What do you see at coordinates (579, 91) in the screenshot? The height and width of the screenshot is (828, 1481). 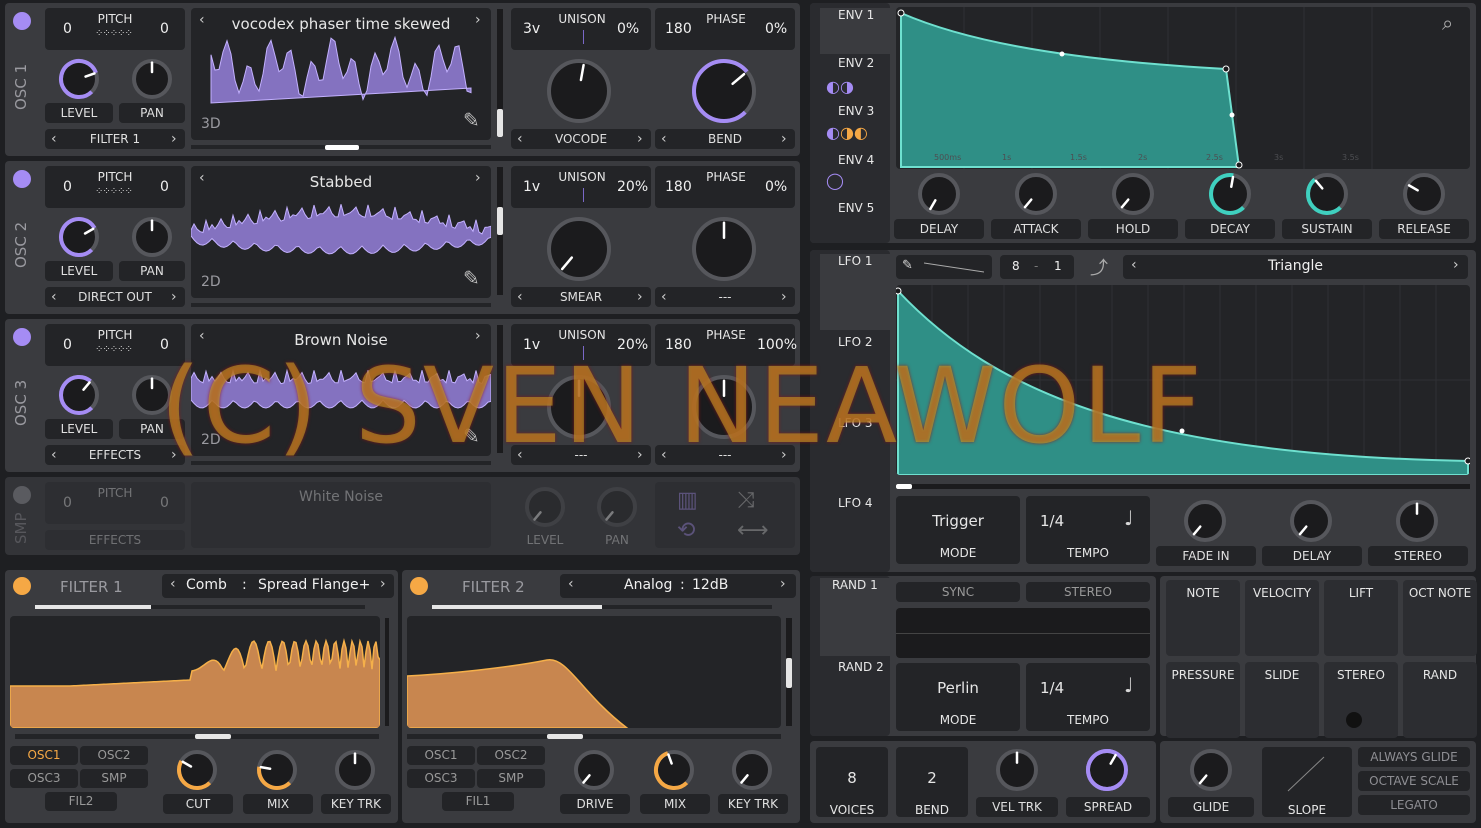 I see `osc1-knob1` at bounding box center [579, 91].